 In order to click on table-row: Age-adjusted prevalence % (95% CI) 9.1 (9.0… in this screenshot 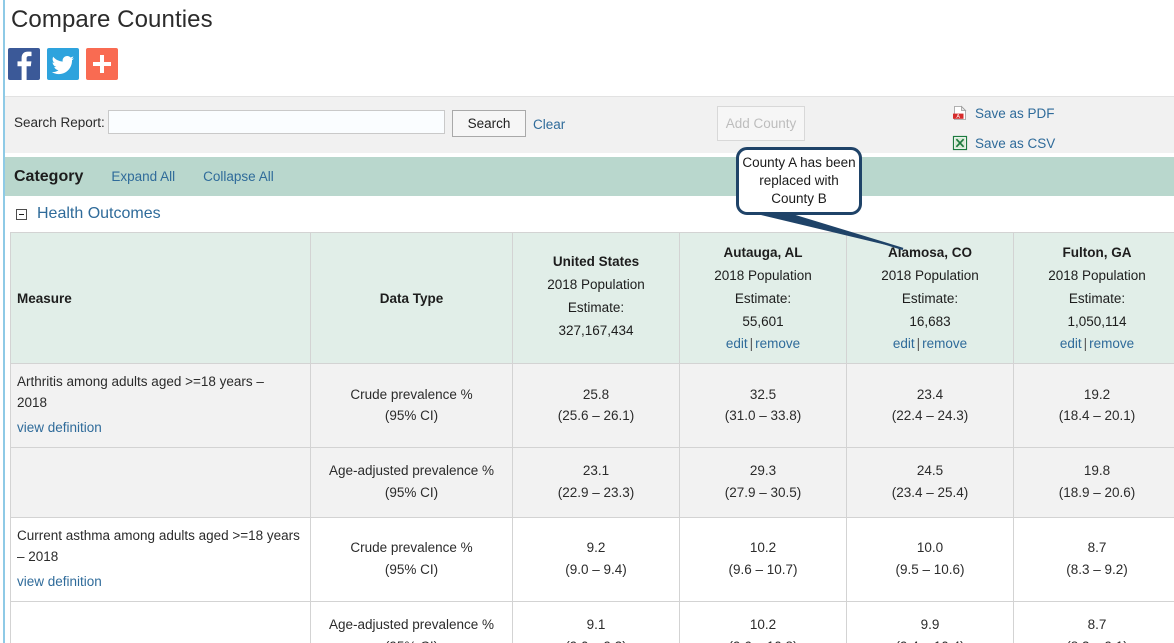, I will do `click(592, 621)`.